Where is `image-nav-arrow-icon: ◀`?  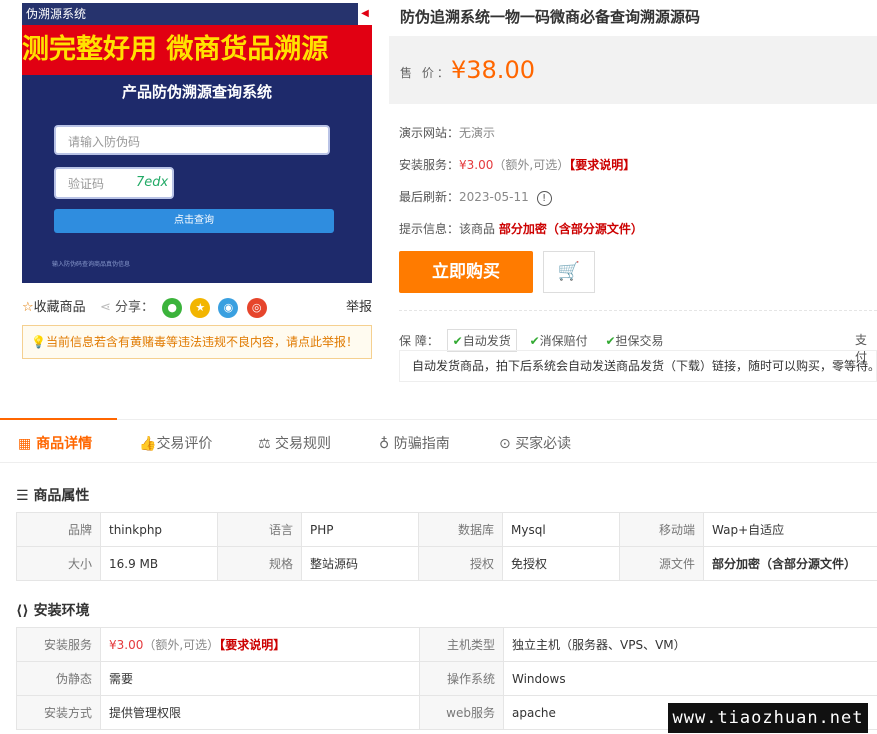
image-nav-arrow-icon: ◀ is located at coordinates (365, 14).